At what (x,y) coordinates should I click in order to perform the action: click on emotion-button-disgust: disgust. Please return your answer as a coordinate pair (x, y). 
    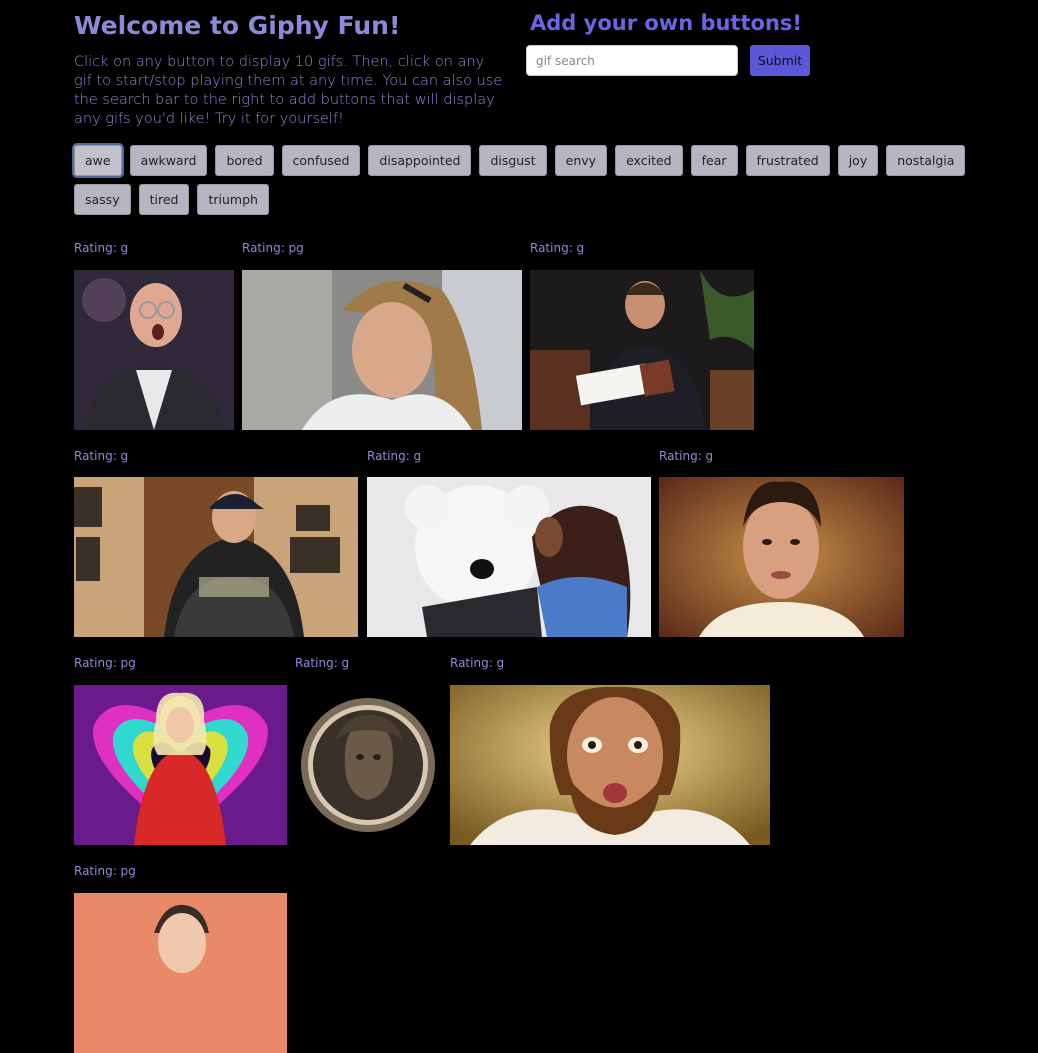
    Looking at the image, I should click on (513, 160).